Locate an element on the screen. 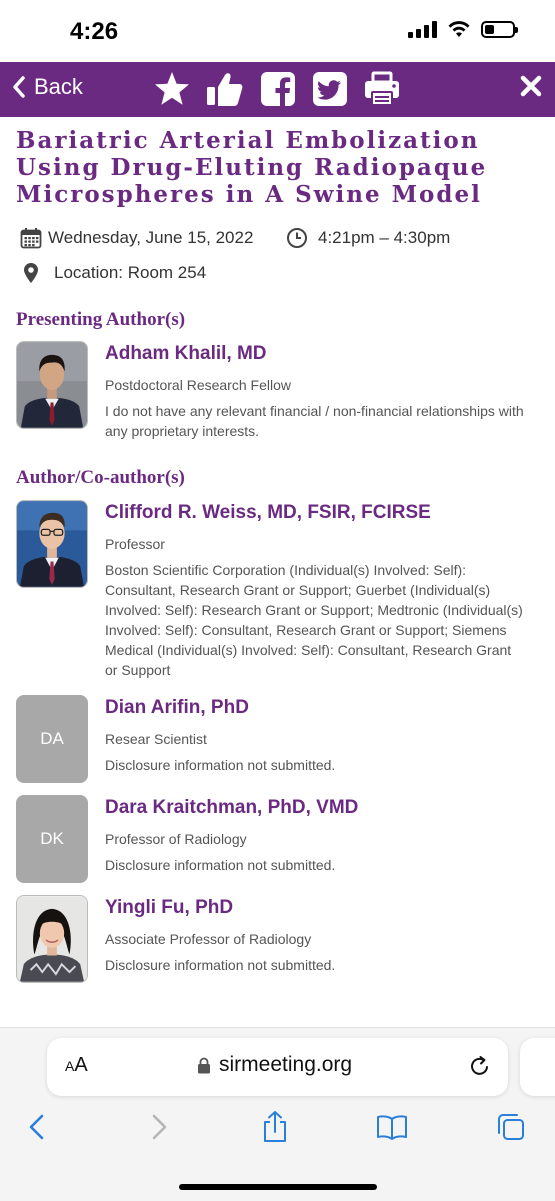 This screenshot has height=1201, width=555. back-button: Back is located at coordinates (47, 87).